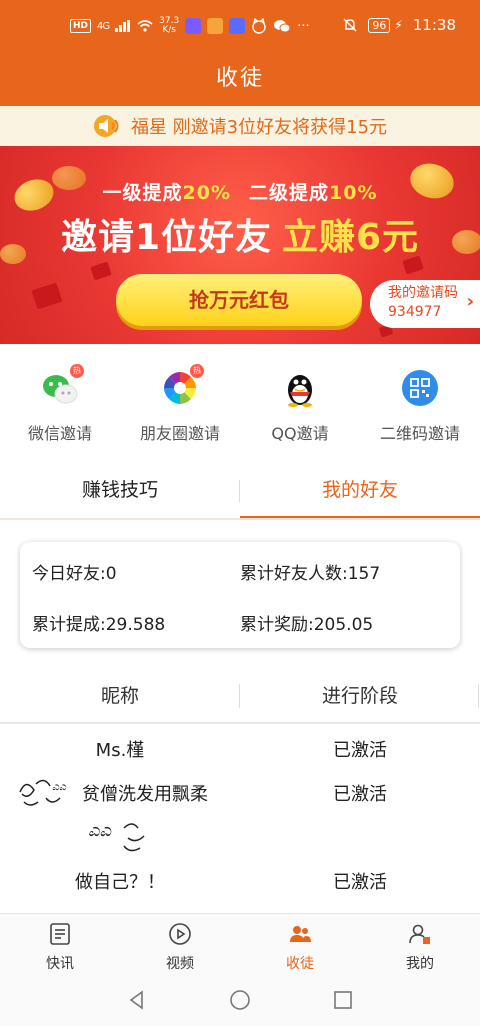  I want to click on share-label: 二维码邀请, so click(419, 433).